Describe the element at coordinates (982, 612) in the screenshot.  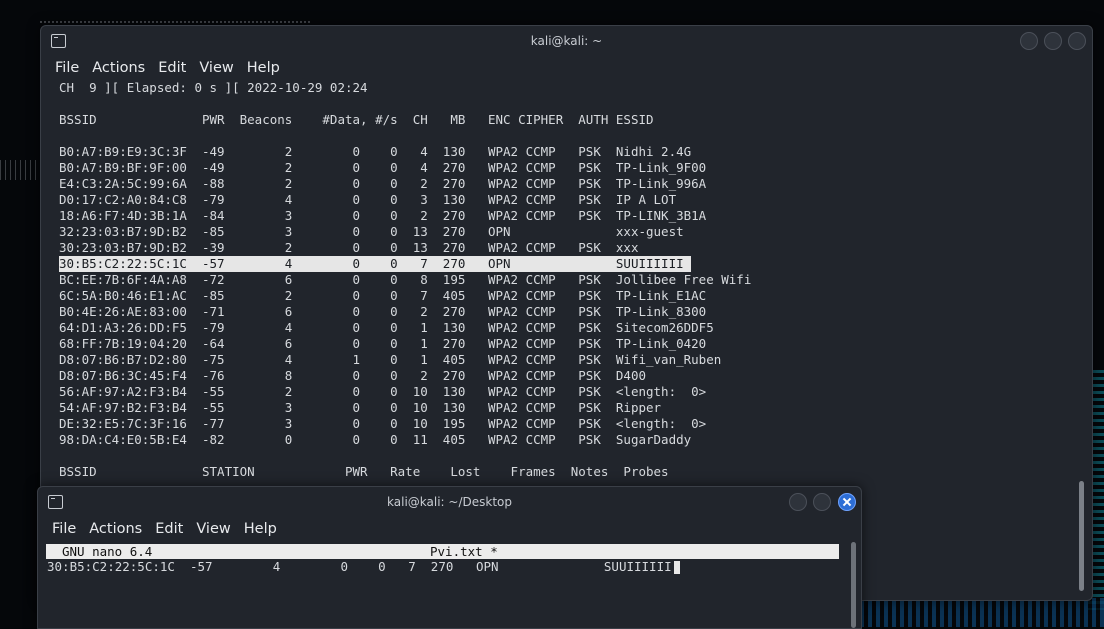
I see `desktop-wallpaper-pattern` at that location.